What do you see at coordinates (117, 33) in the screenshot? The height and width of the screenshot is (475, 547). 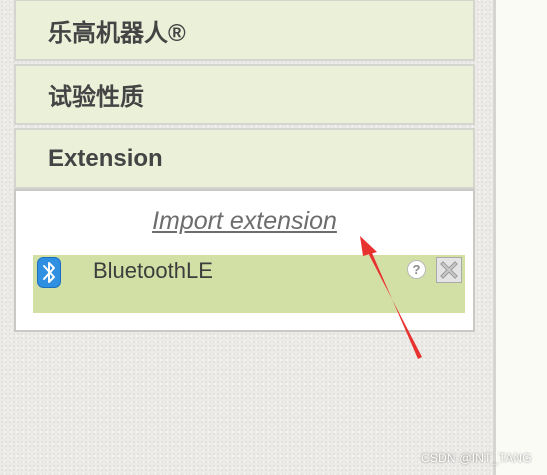 I see `drawer-label: 乐高机器人®` at bounding box center [117, 33].